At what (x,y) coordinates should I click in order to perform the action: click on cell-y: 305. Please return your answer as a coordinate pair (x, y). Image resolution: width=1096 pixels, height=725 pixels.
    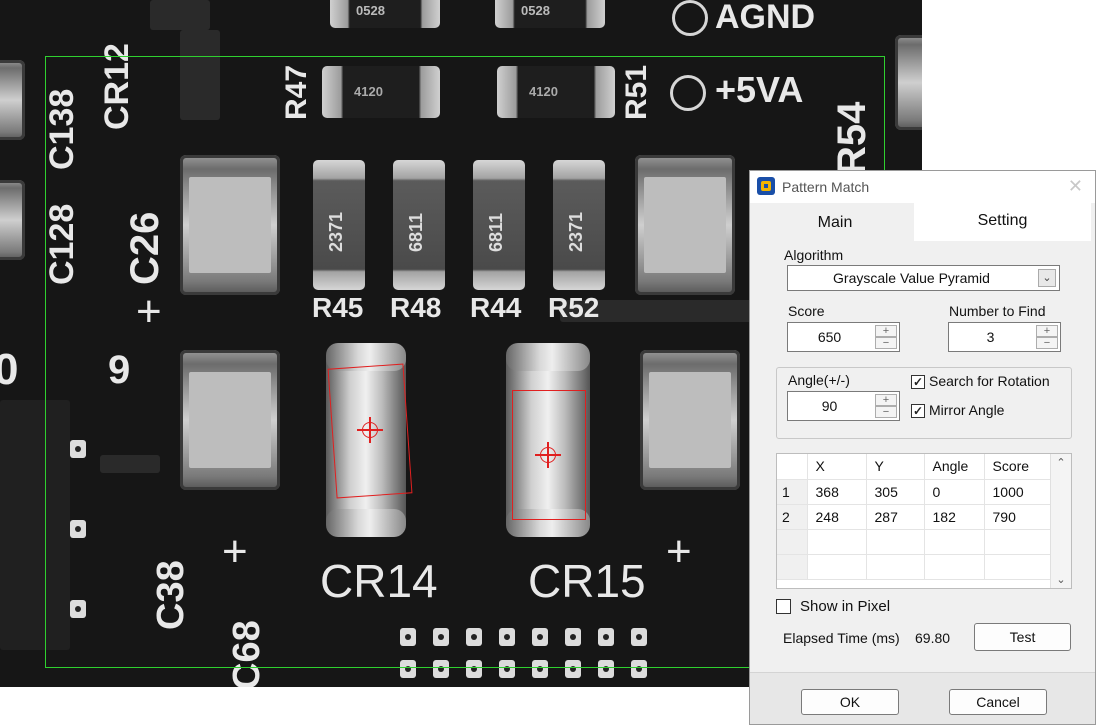
    Looking at the image, I should click on (895, 492).